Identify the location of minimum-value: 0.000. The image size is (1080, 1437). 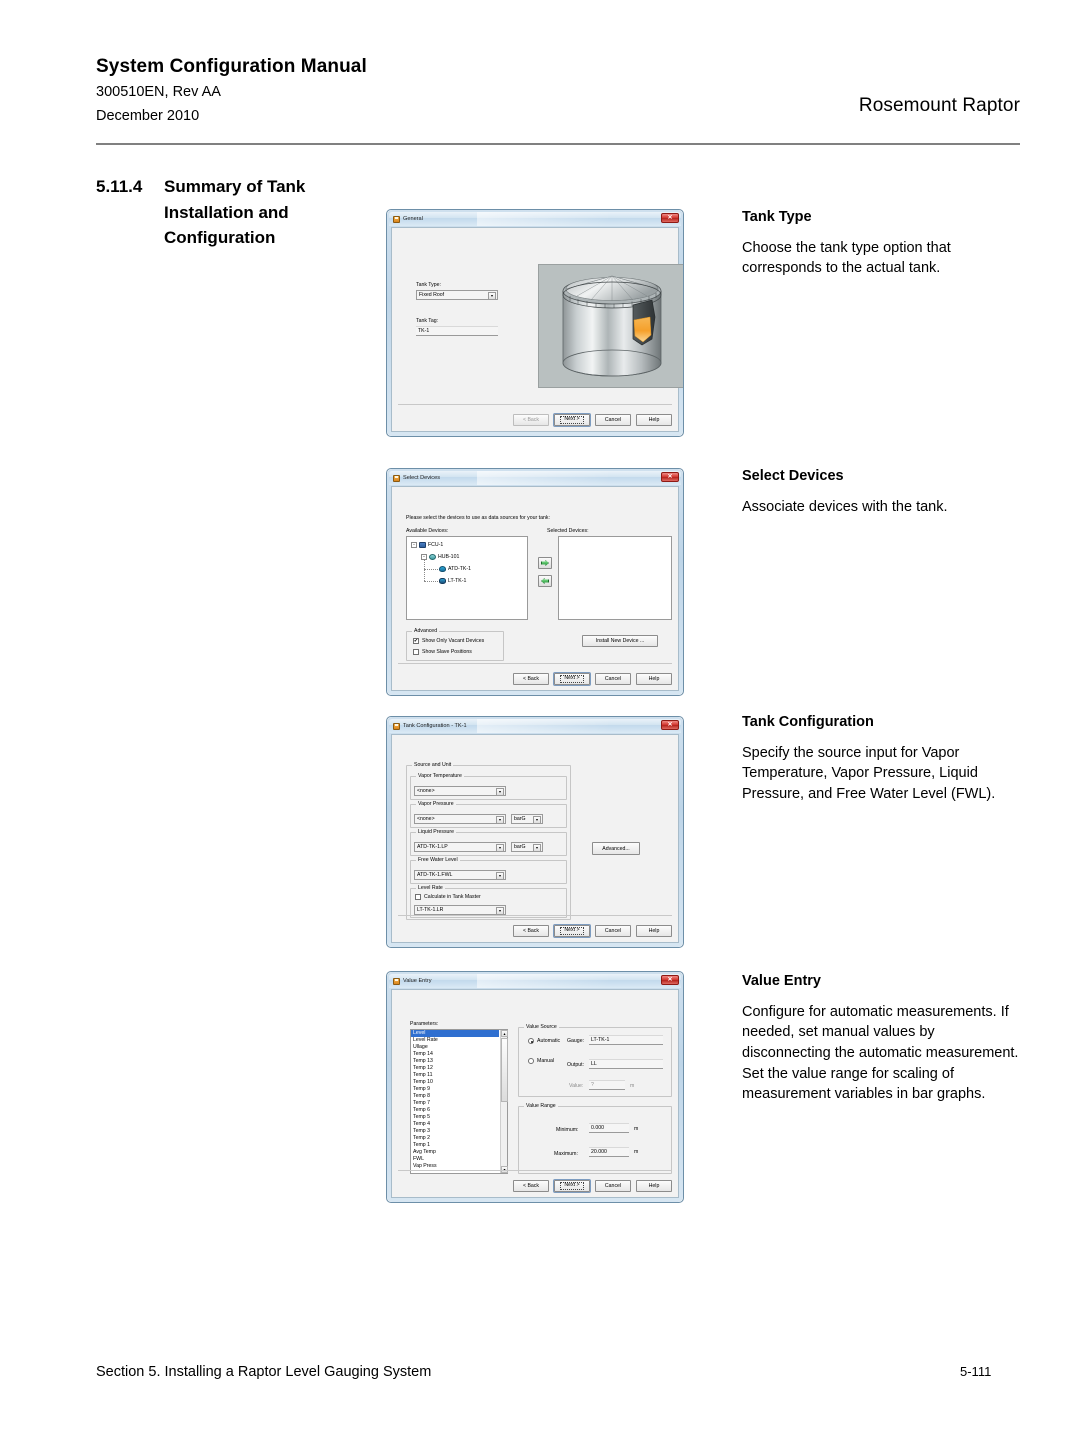
(597, 1128).